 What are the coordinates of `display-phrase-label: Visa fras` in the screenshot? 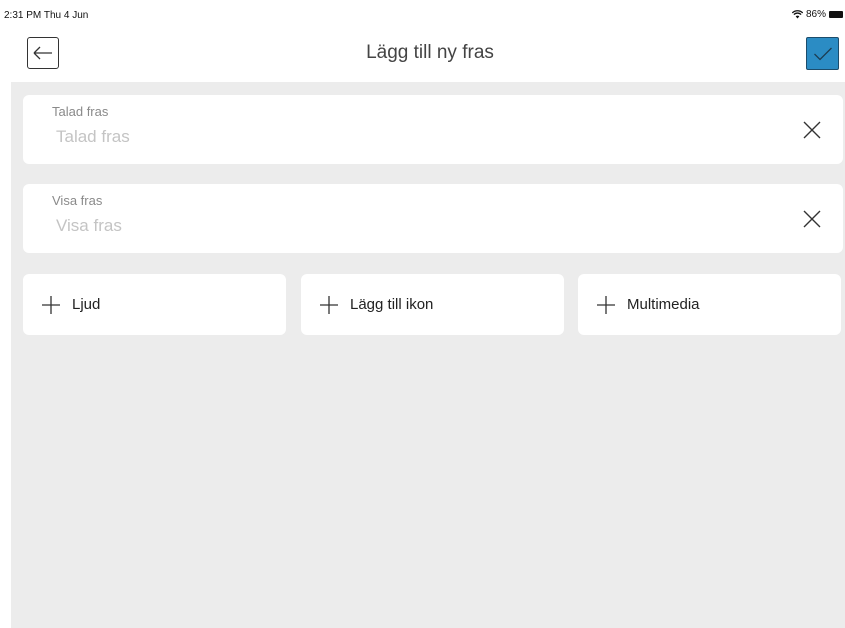 It's located at (77, 200).